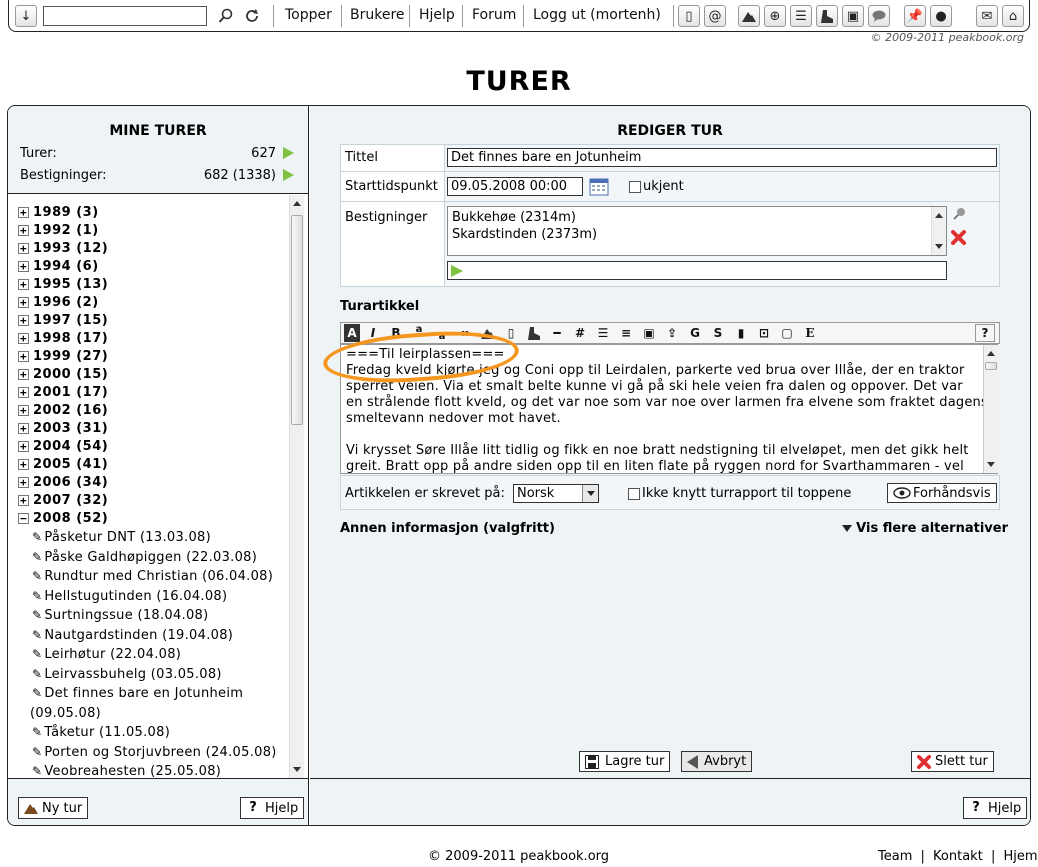 This screenshot has height=867, width=1038. Describe the element at coordinates (580, 333) in the screenshot. I see `table-icon: #` at that location.